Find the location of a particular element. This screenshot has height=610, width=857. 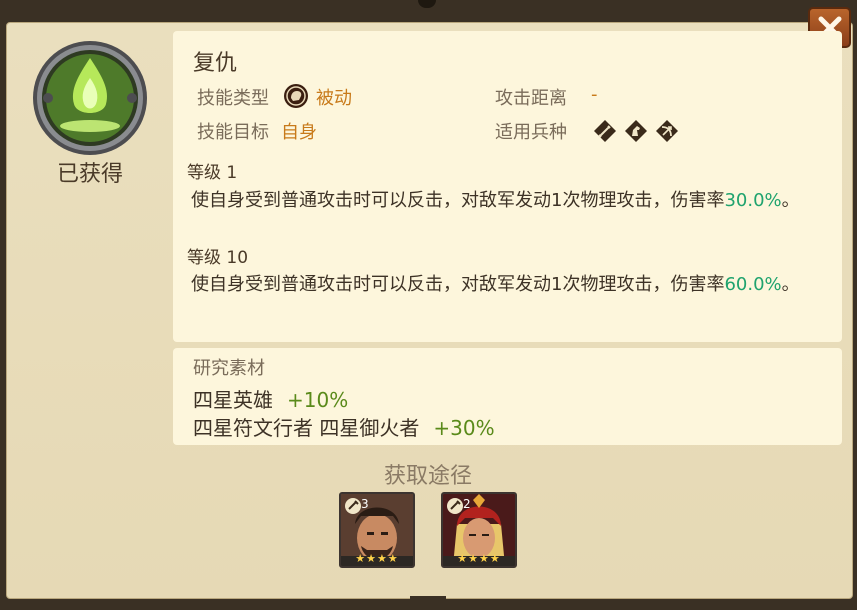

skill-type-label: 技能类型 is located at coordinates (233, 98).